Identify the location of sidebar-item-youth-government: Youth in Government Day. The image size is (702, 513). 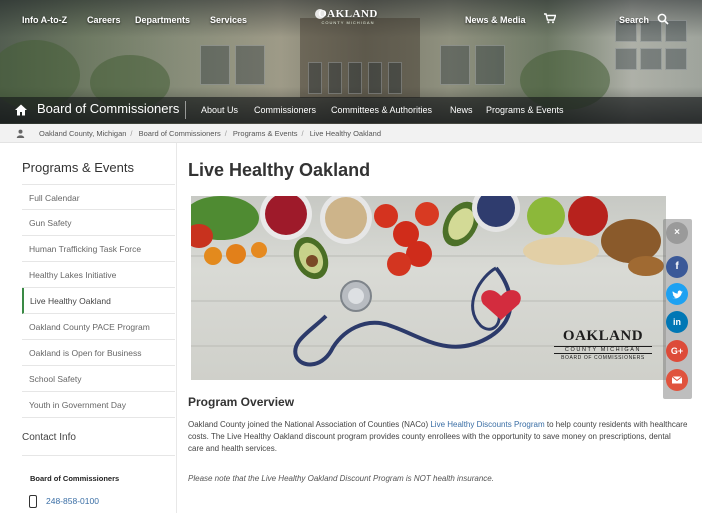
(98, 405).